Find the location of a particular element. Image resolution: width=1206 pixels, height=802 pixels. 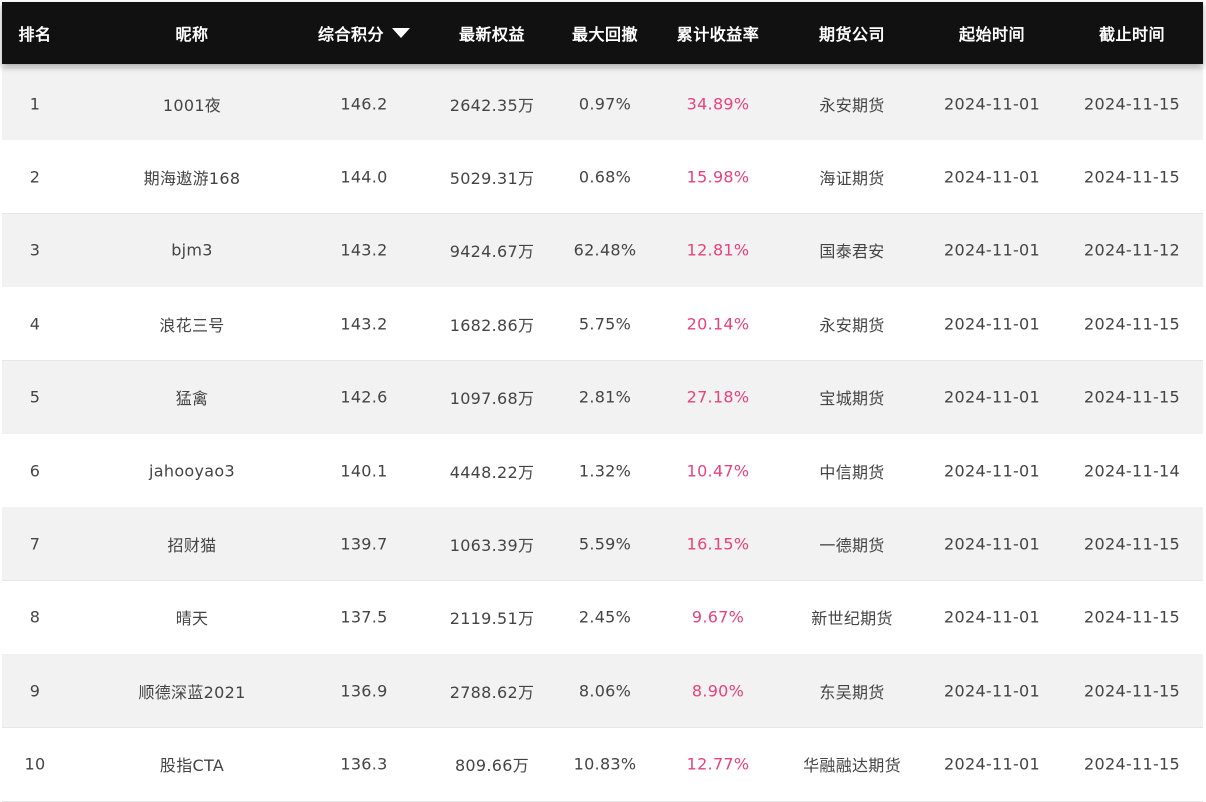

header-return: 累计收益率 is located at coordinates (718, 33).